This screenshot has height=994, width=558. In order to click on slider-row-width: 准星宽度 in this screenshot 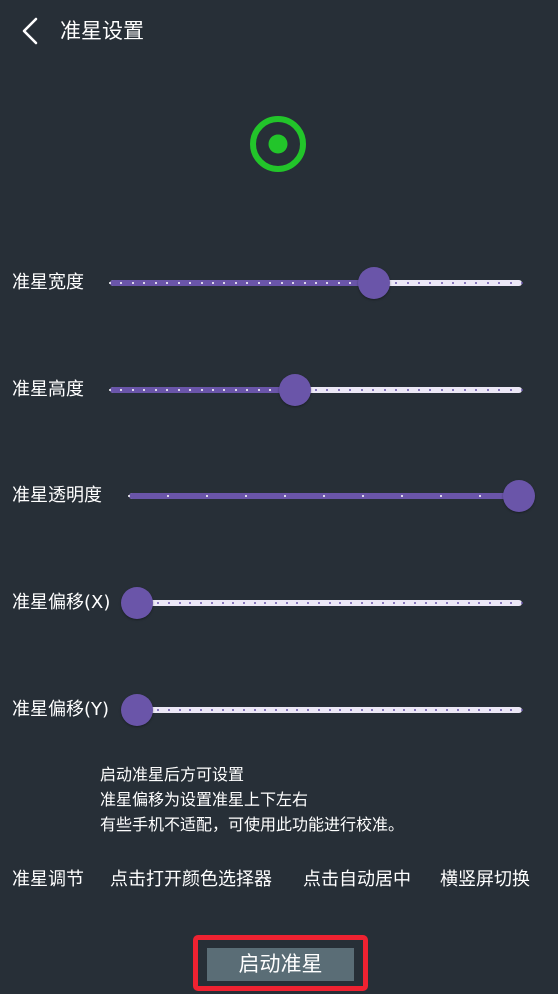, I will do `click(279, 283)`.